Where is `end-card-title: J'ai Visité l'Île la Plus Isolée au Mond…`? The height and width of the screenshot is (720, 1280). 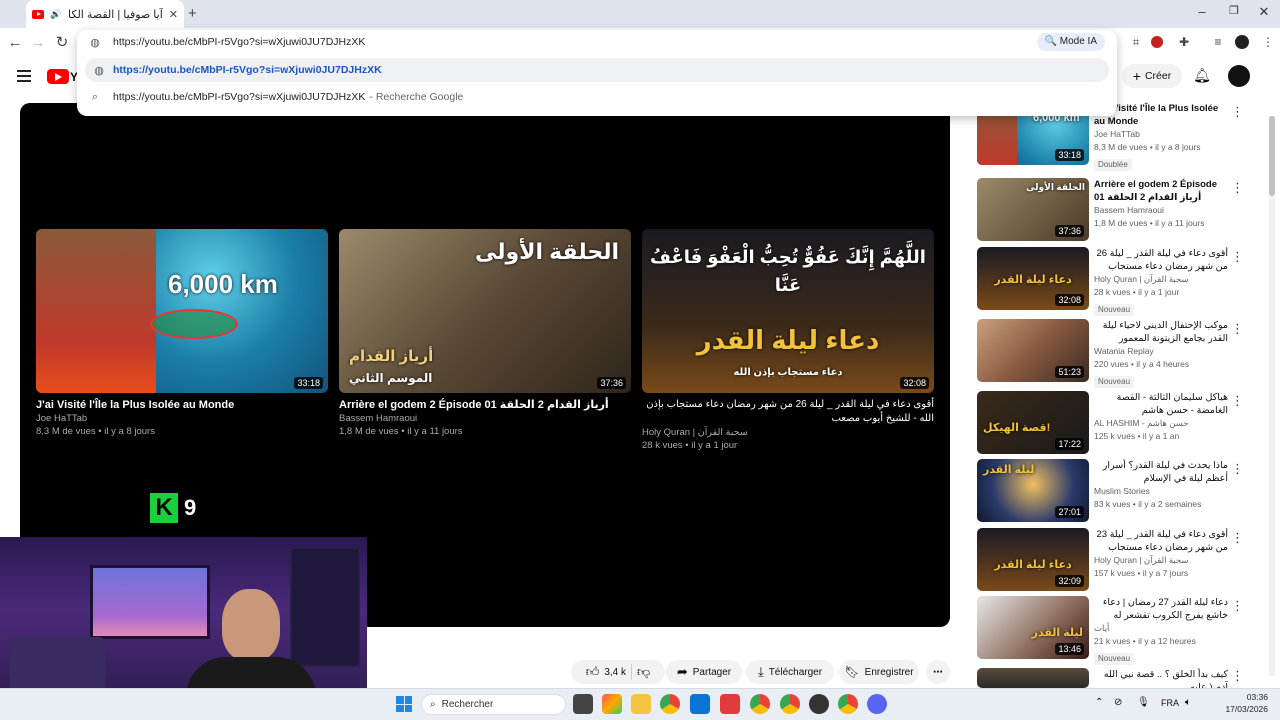
end-card-title: J'ai Visité l'Île la Plus Isolée au Mond… is located at coordinates (182, 405).